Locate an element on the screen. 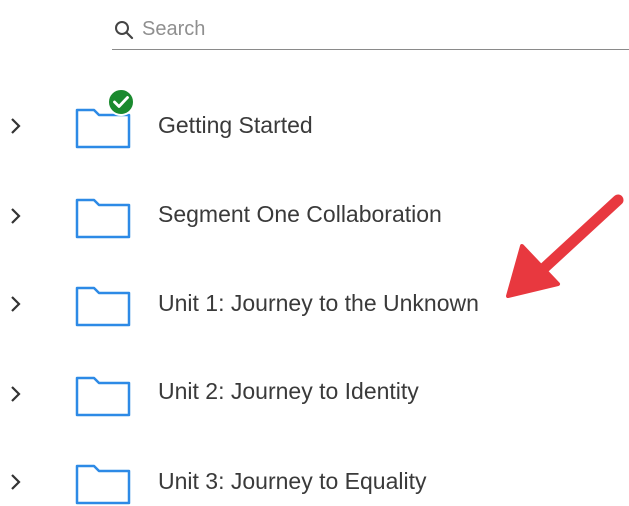  folder-label: Unit 3: Journey to Equality is located at coordinates (292, 481).